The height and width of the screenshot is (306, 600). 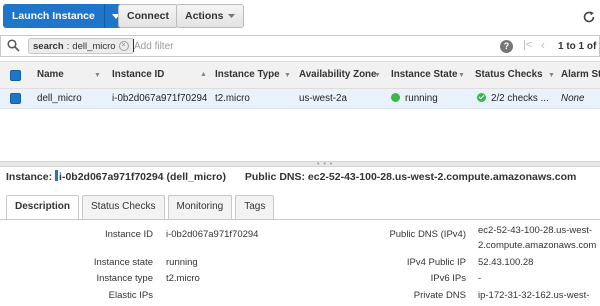 I want to click on cell-name: dell_micro, so click(x=59, y=98).